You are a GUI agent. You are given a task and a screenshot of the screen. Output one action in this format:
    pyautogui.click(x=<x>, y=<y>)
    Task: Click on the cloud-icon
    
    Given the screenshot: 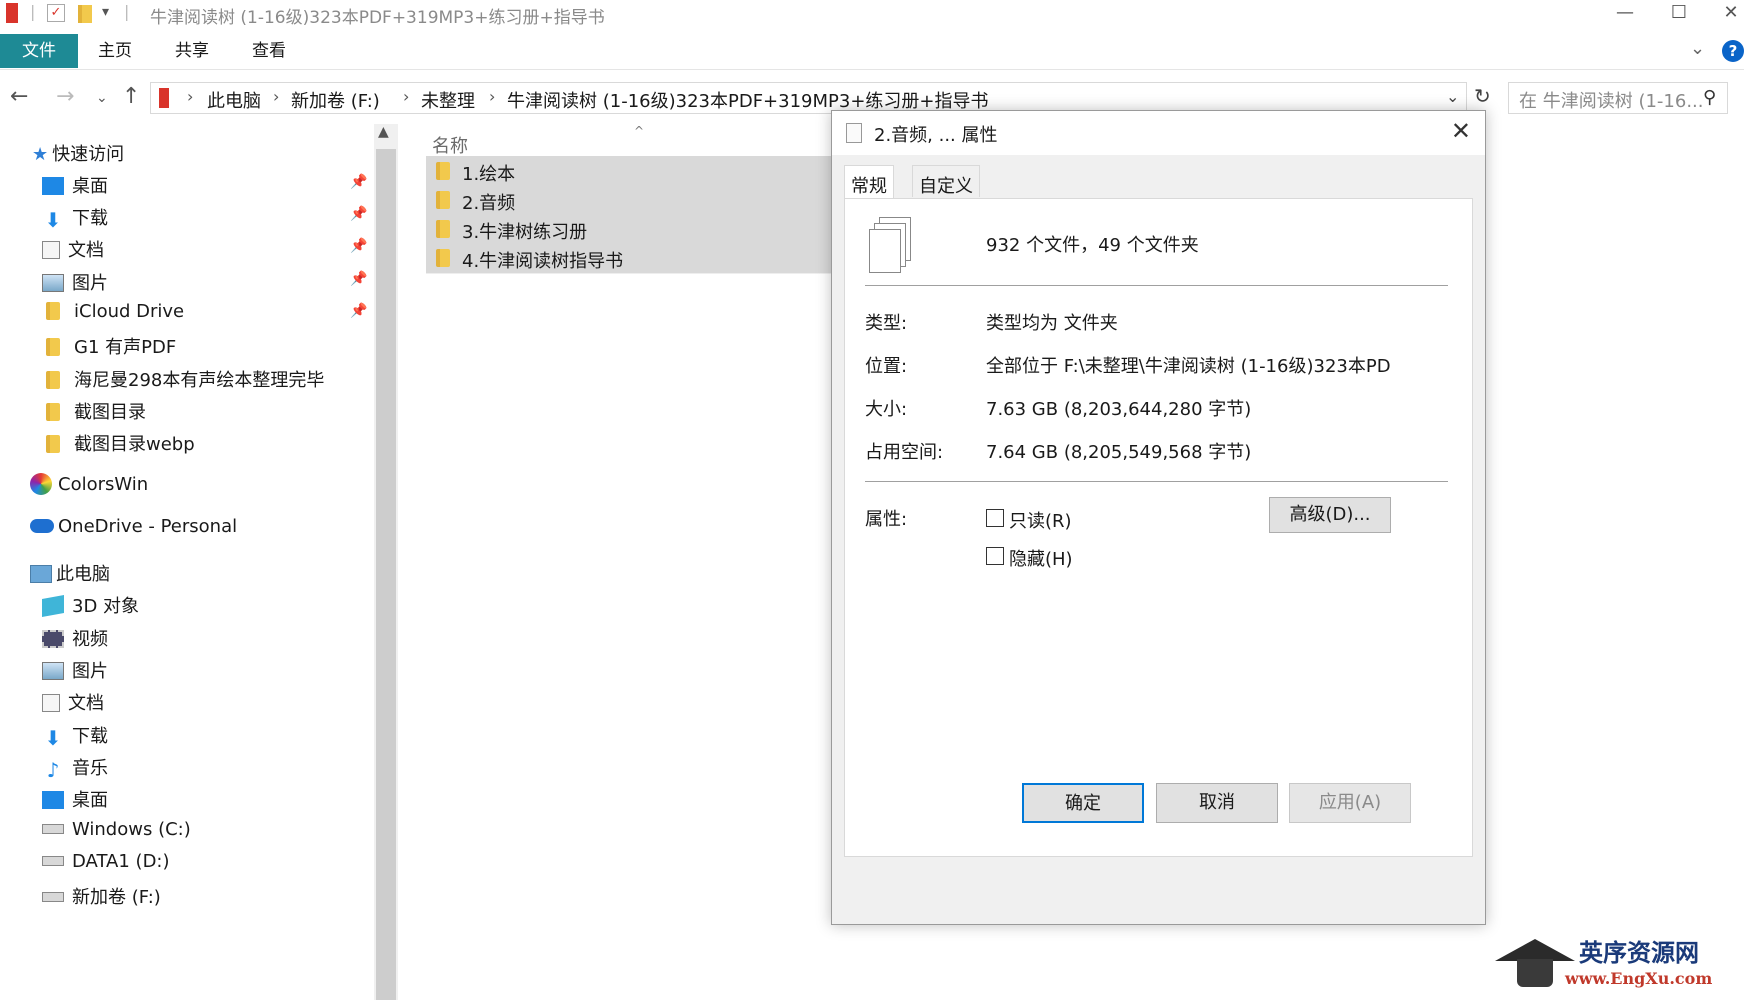 What is the action you would take?
    pyautogui.click(x=42, y=526)
    